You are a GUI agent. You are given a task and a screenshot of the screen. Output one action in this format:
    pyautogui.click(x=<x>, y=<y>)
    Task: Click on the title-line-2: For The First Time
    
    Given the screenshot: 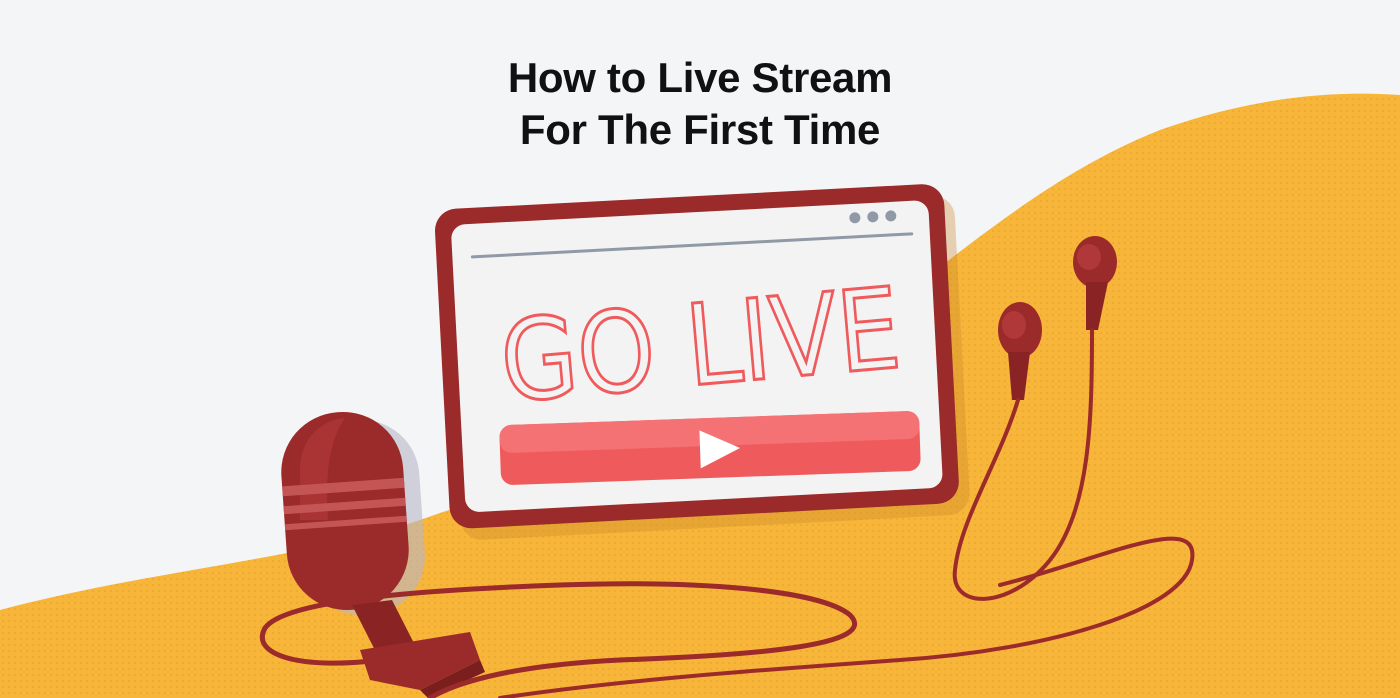 What is the action you would take?
    pyautogui.click(x=700, y=130)
    